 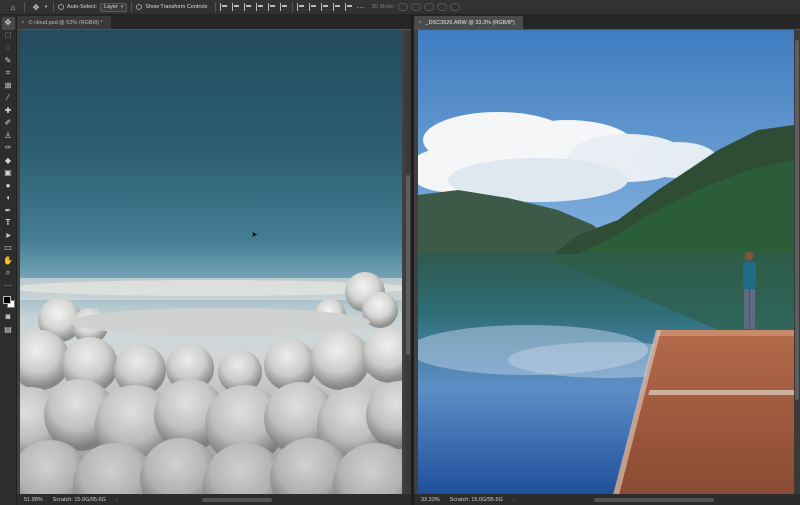 What do you see at coordinates (8, 236) in the screenshot?
I see `path-selection-tool-icon: ➤` at bounding box center [8, 236].